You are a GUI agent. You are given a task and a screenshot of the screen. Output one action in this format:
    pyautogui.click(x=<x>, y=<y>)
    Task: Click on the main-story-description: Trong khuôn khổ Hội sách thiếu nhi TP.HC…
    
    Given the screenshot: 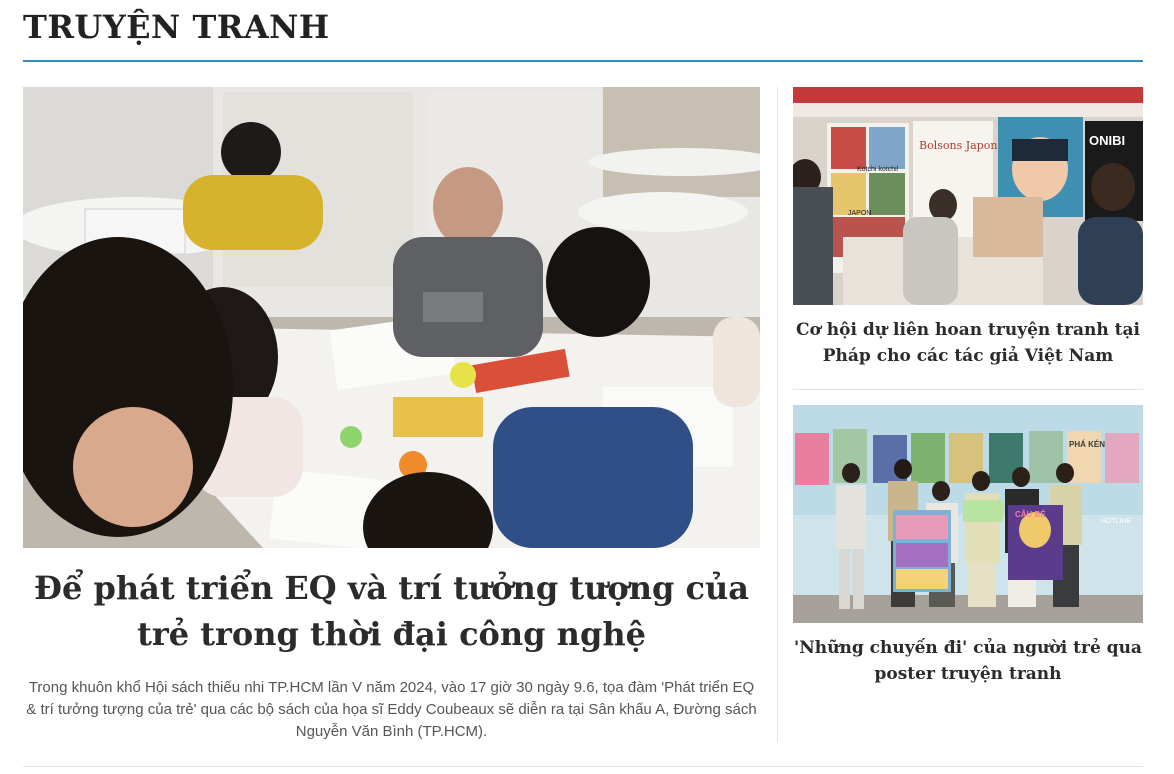 What is the action you would take?
    pyautogui.click(x=391, y=709)
    